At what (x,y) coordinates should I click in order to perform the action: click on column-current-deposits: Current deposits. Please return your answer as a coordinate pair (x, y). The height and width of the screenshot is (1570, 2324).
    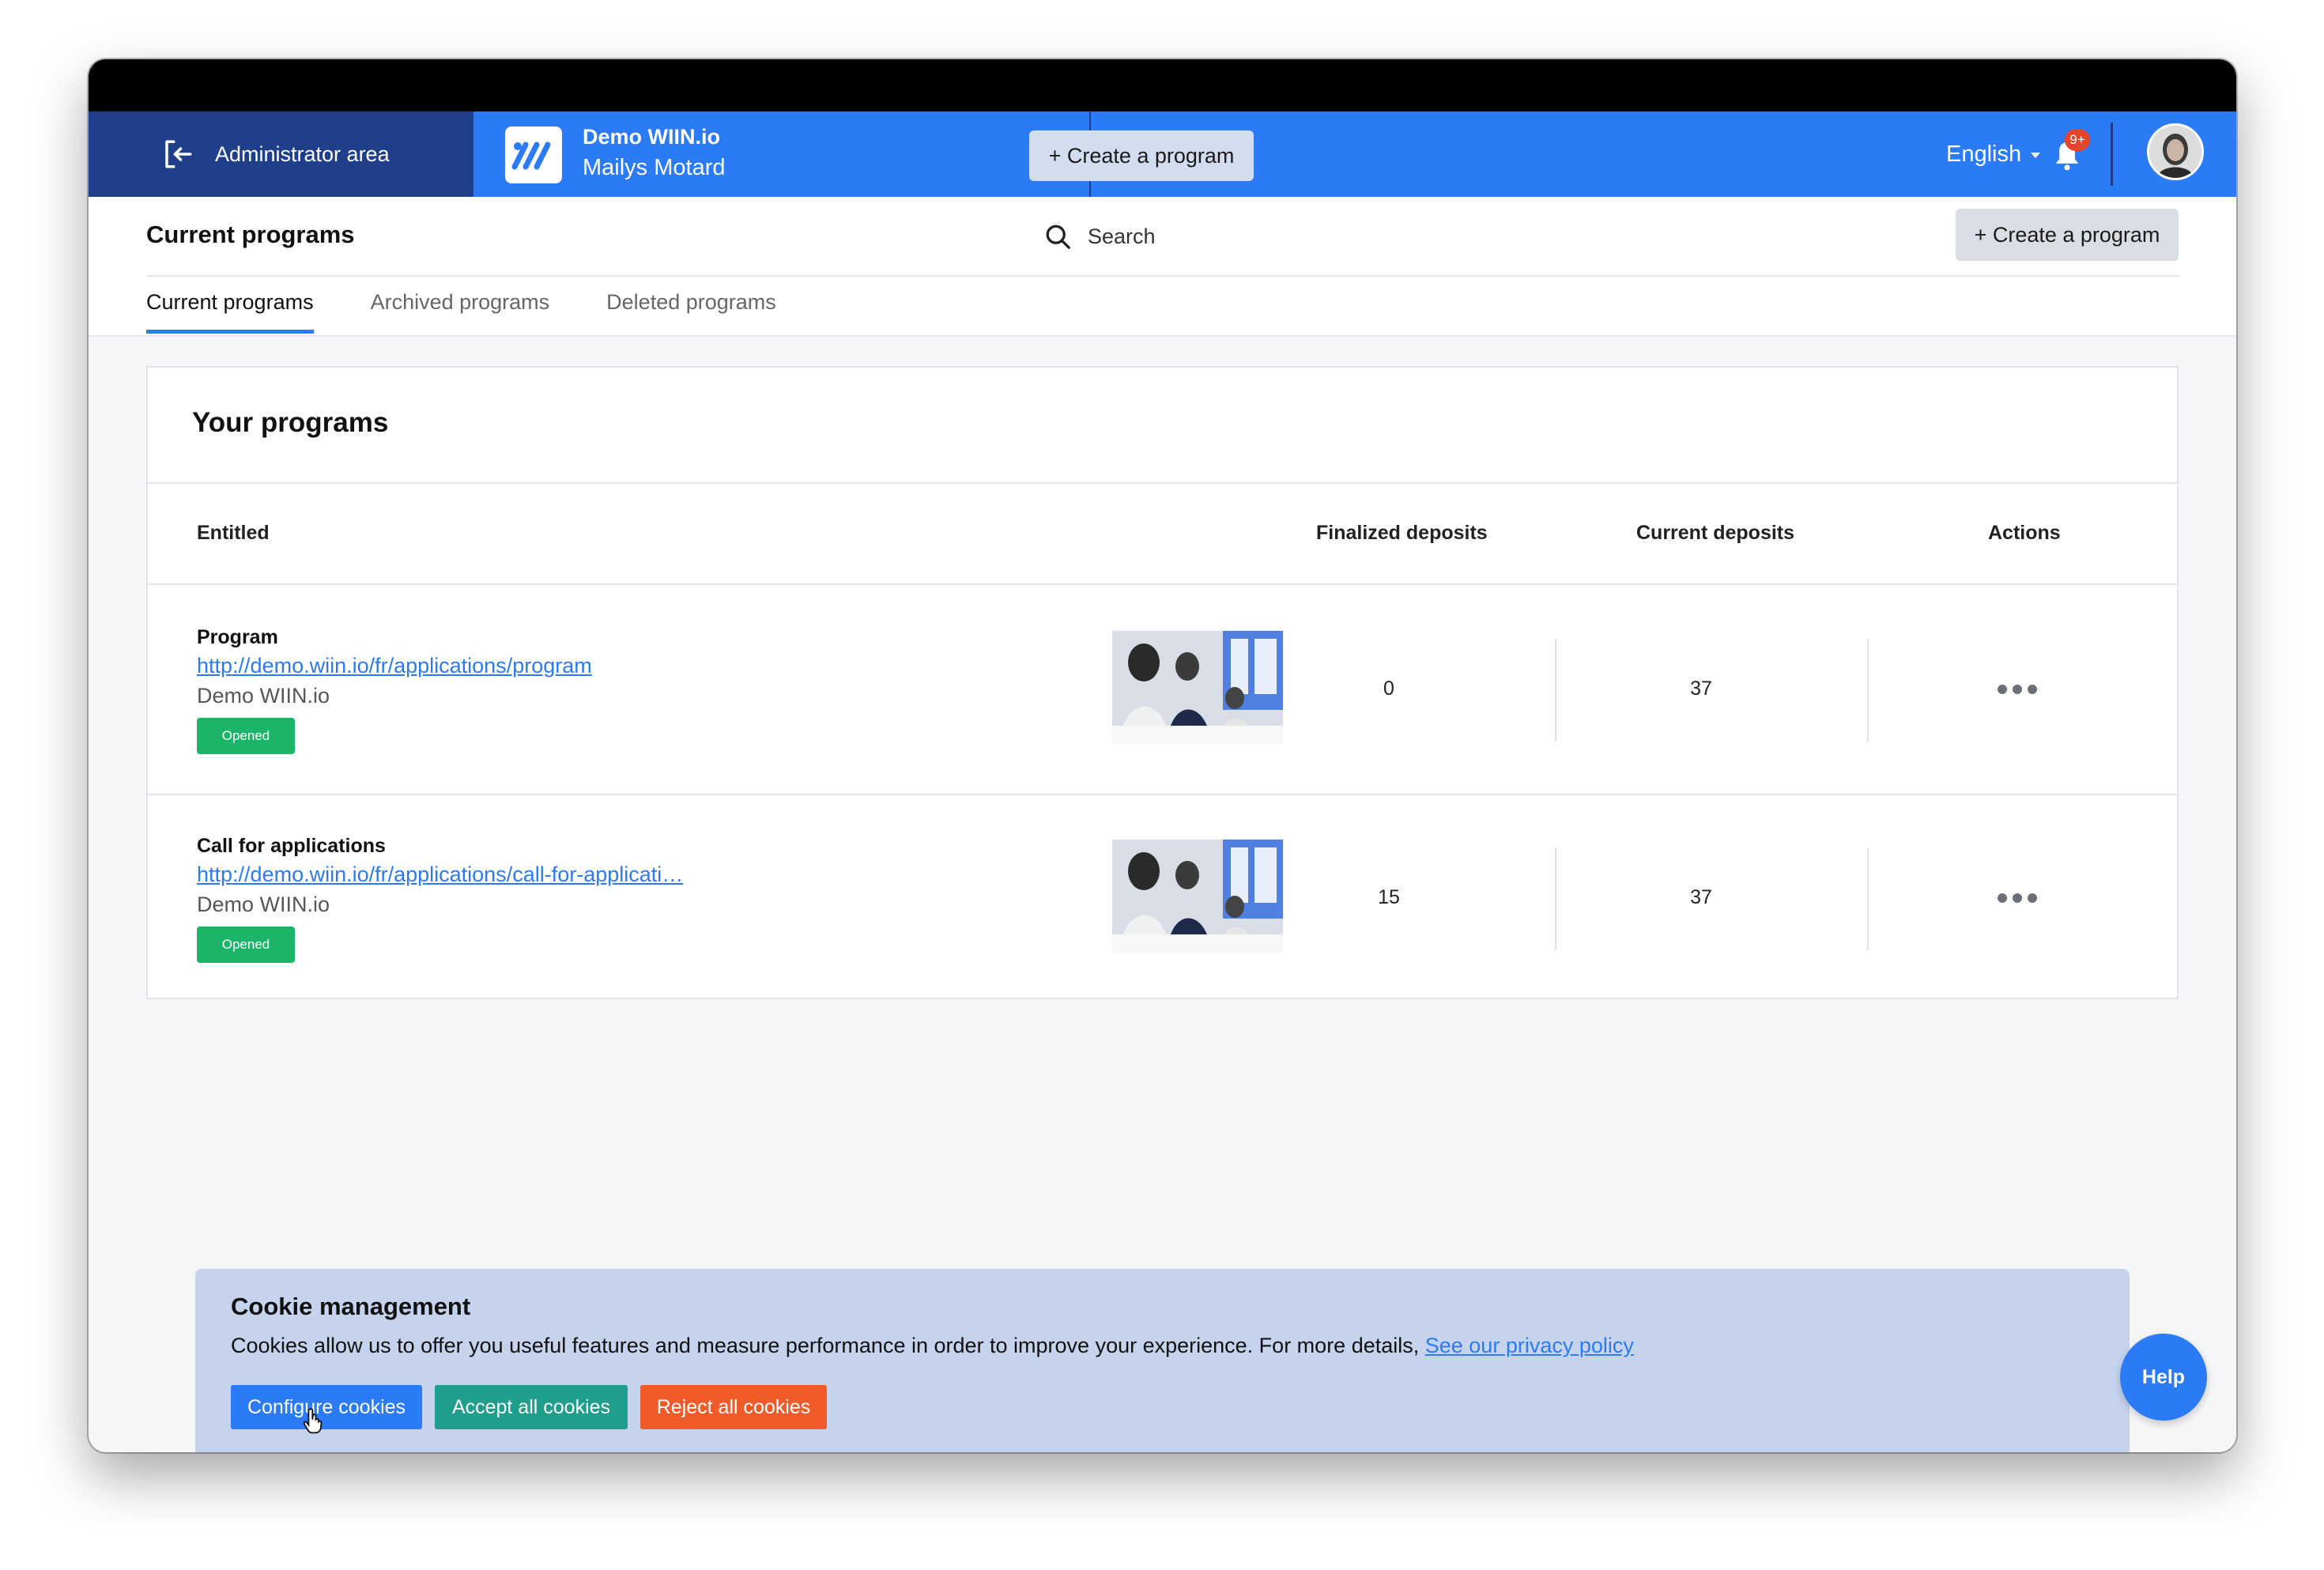
    Looking at the image, I should click on (1715, 533).